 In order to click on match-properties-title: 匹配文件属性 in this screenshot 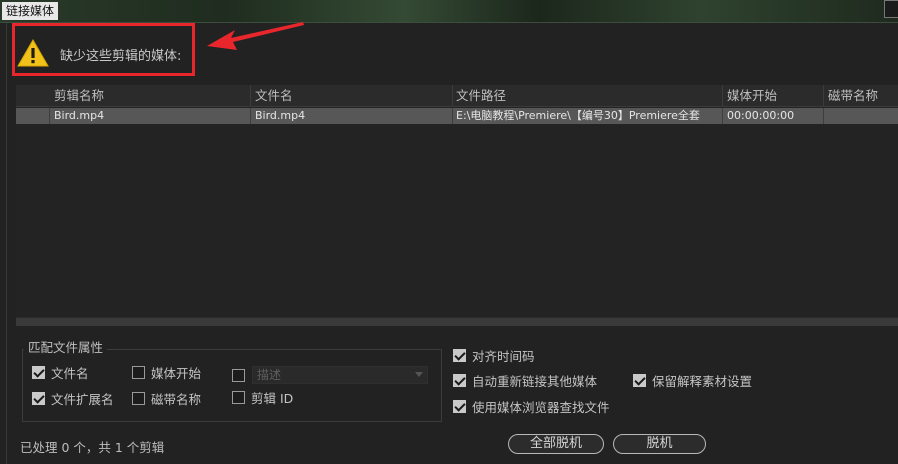, I will do `click(66, 348)`.